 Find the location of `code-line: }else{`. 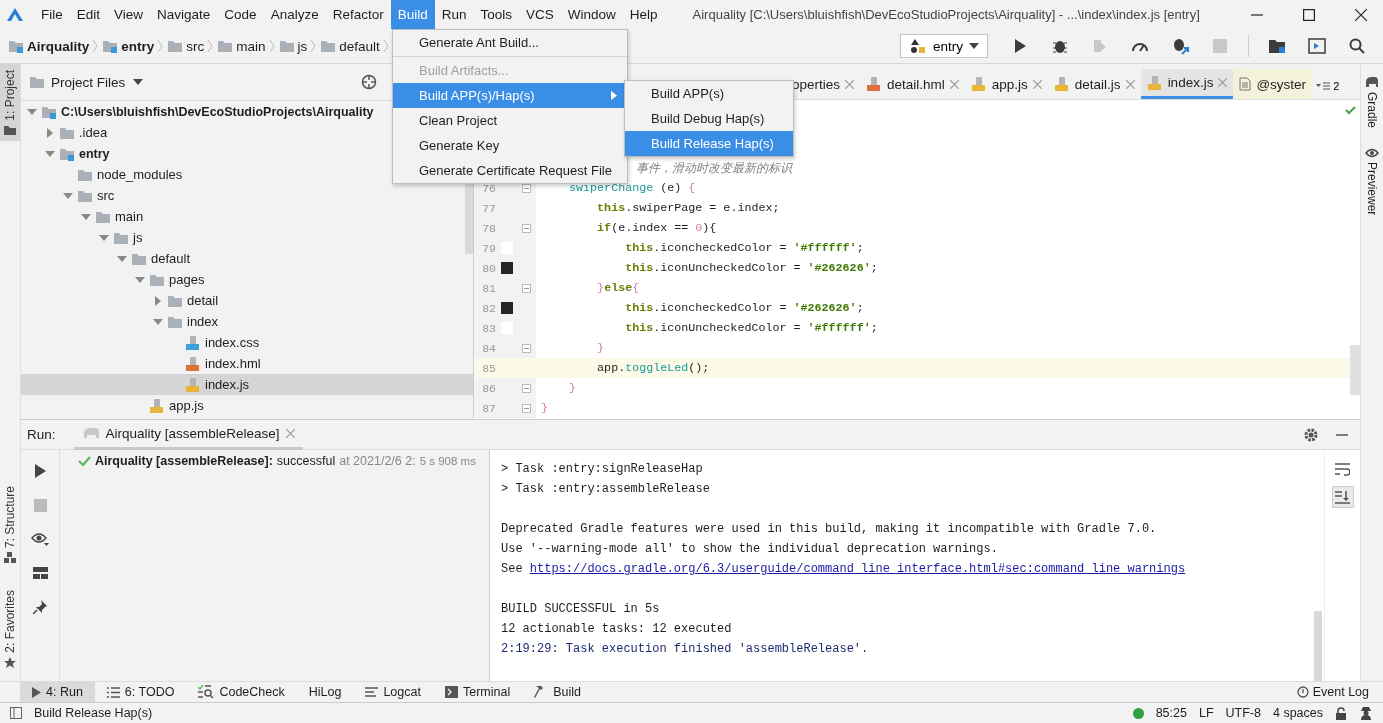

code-line: }else{ is located at coordinates (618, 288).